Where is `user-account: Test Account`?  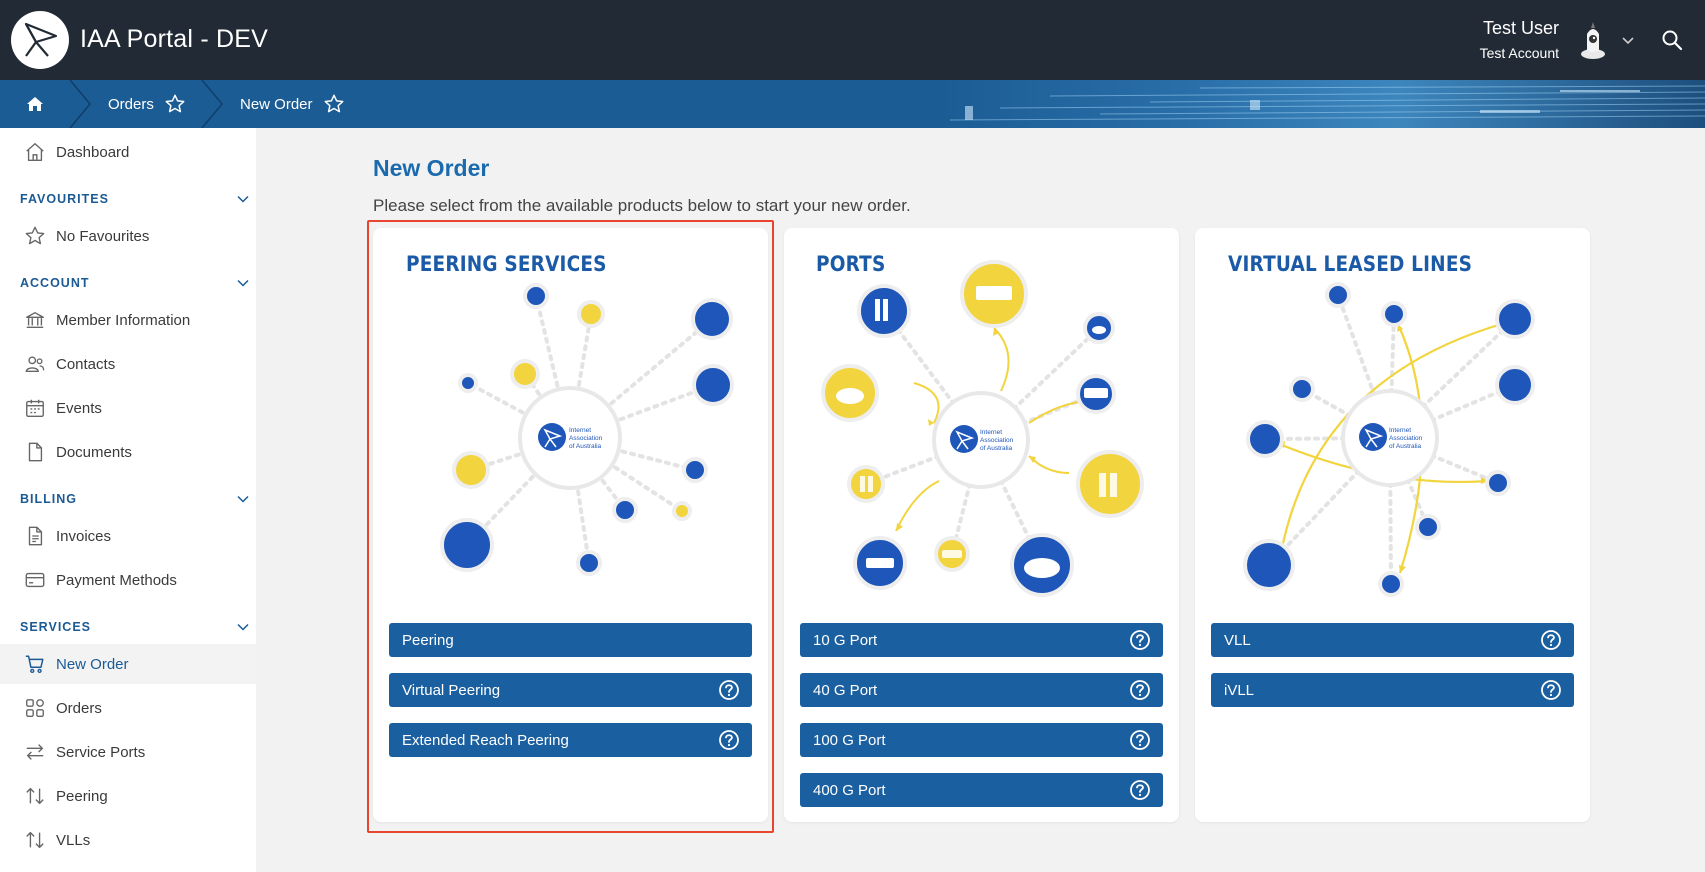 user-account: Test Account is located at coordinates (1519, 53).